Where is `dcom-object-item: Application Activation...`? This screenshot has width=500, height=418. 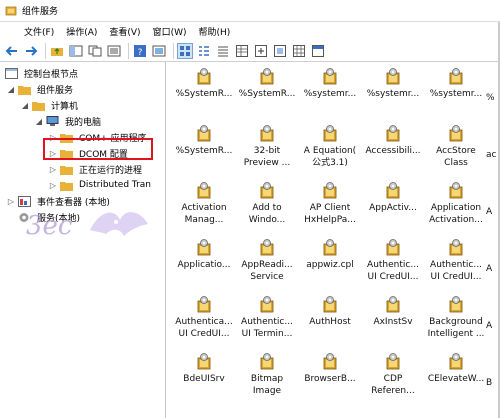 dcom-object-item: Application Activation... is located at coordinates (456, 208).